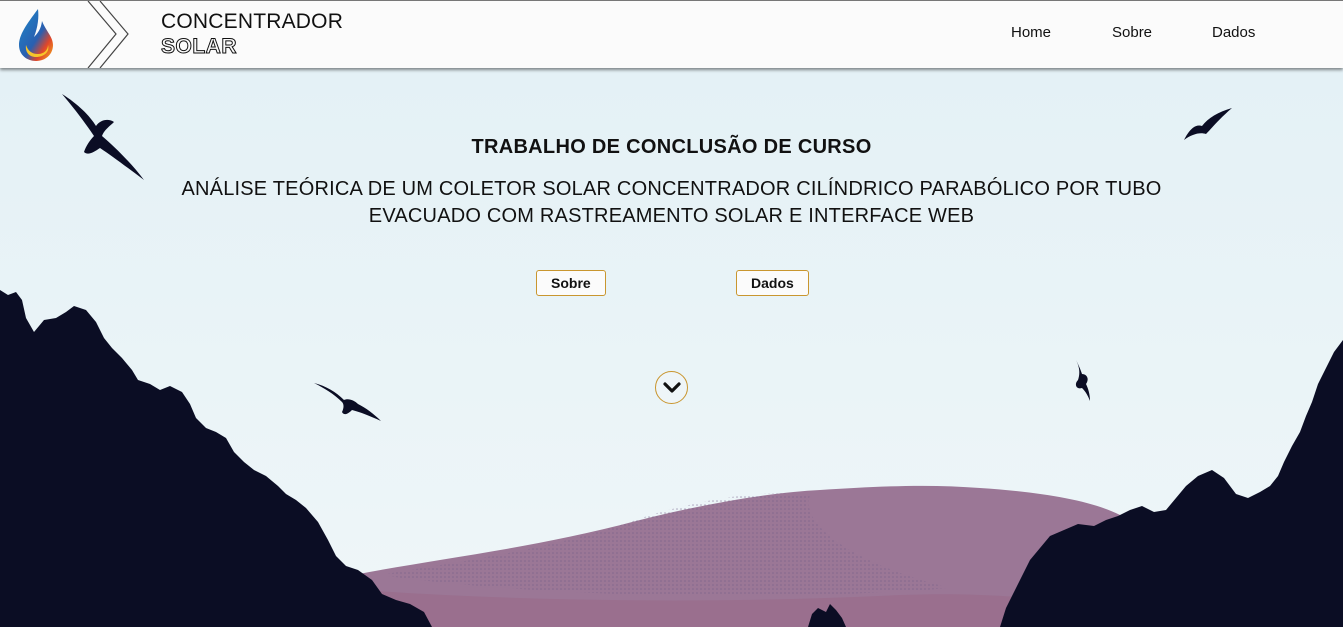  I want to click on scroll-down-button, so click(671, 387).